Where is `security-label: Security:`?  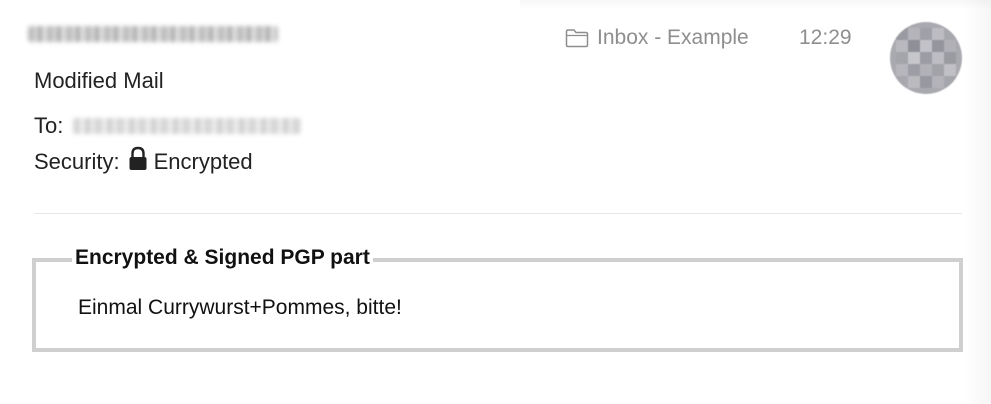
security-label: Security: is located at coordinates (77, 161).